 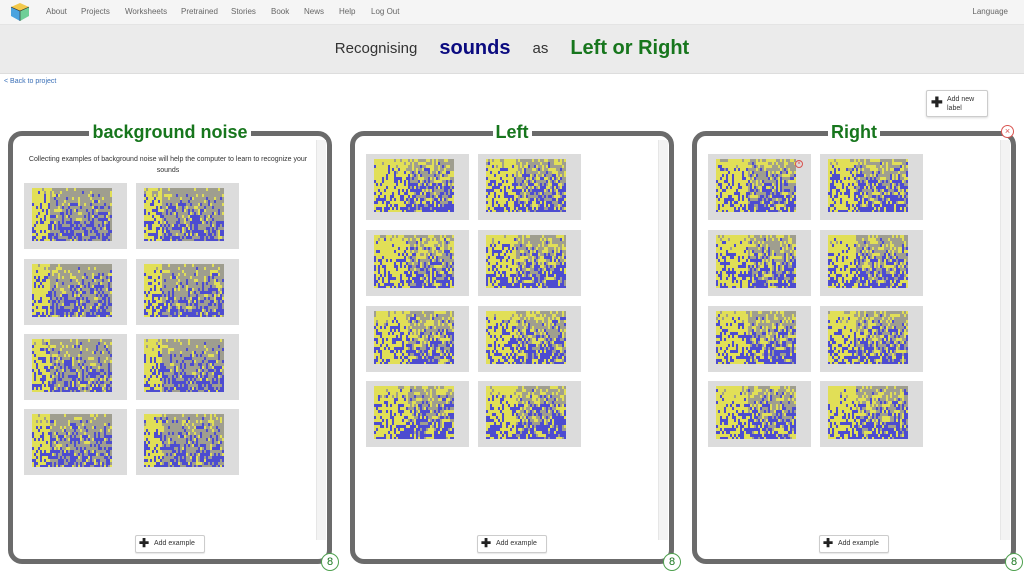 I want to click on bucket-title: Left, so click(x=512, y=132).